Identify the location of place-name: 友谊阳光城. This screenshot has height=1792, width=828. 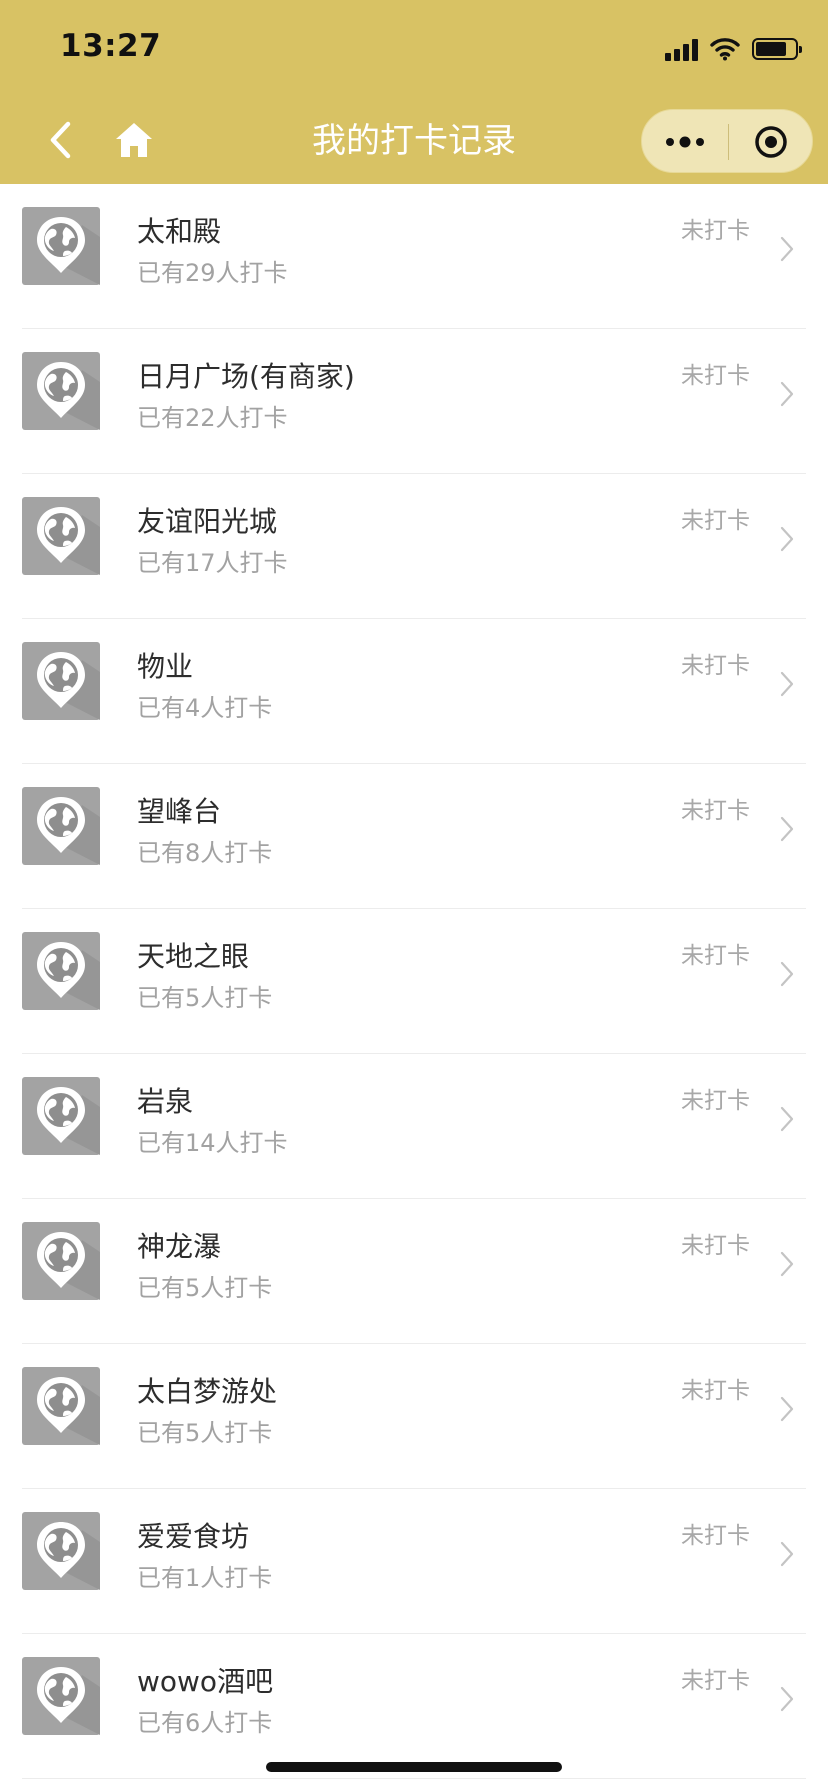
(207, 521).